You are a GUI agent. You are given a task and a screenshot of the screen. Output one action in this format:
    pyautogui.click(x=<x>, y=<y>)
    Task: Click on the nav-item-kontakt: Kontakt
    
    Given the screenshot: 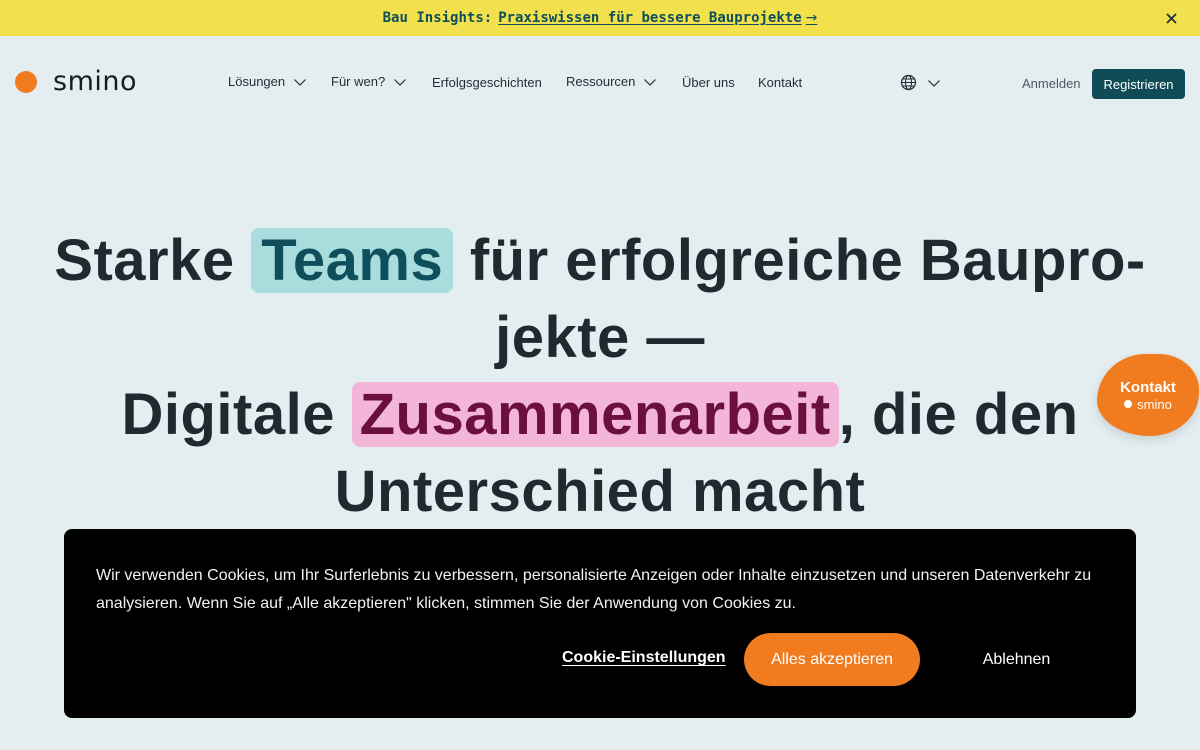 What is the action you would take?
    pyautogui.click(x=780, y=82)
    